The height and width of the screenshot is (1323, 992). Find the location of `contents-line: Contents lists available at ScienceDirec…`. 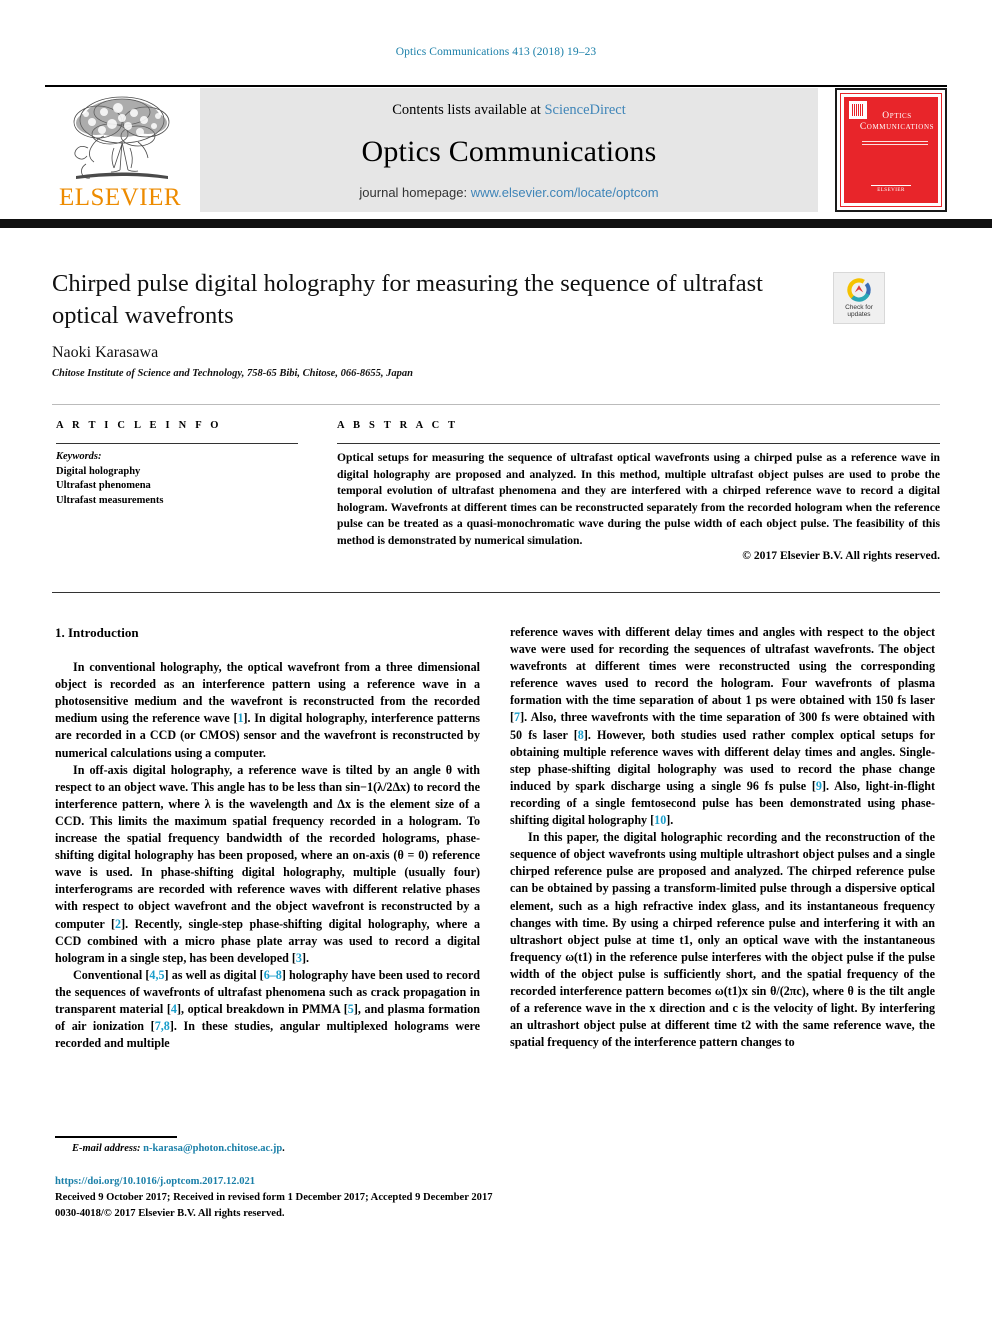

contents-line: Contents lists available at ScienceDirec… is located at coordinates (509, 110).